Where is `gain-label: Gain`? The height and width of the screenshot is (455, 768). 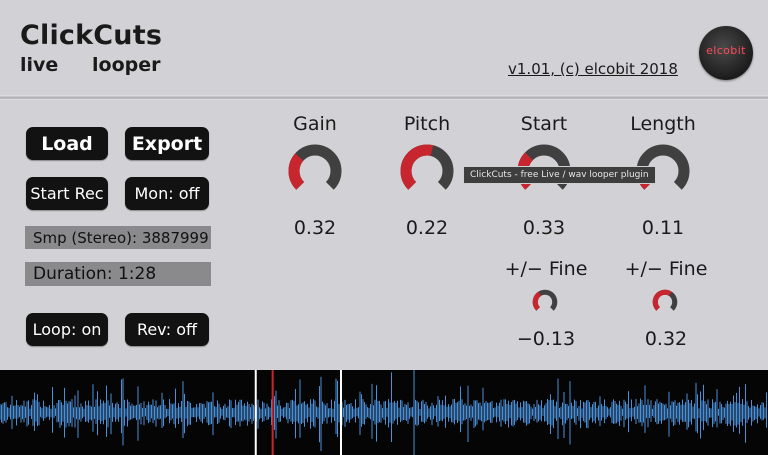 gain-label: Gain is located at coordinates (315, 124).